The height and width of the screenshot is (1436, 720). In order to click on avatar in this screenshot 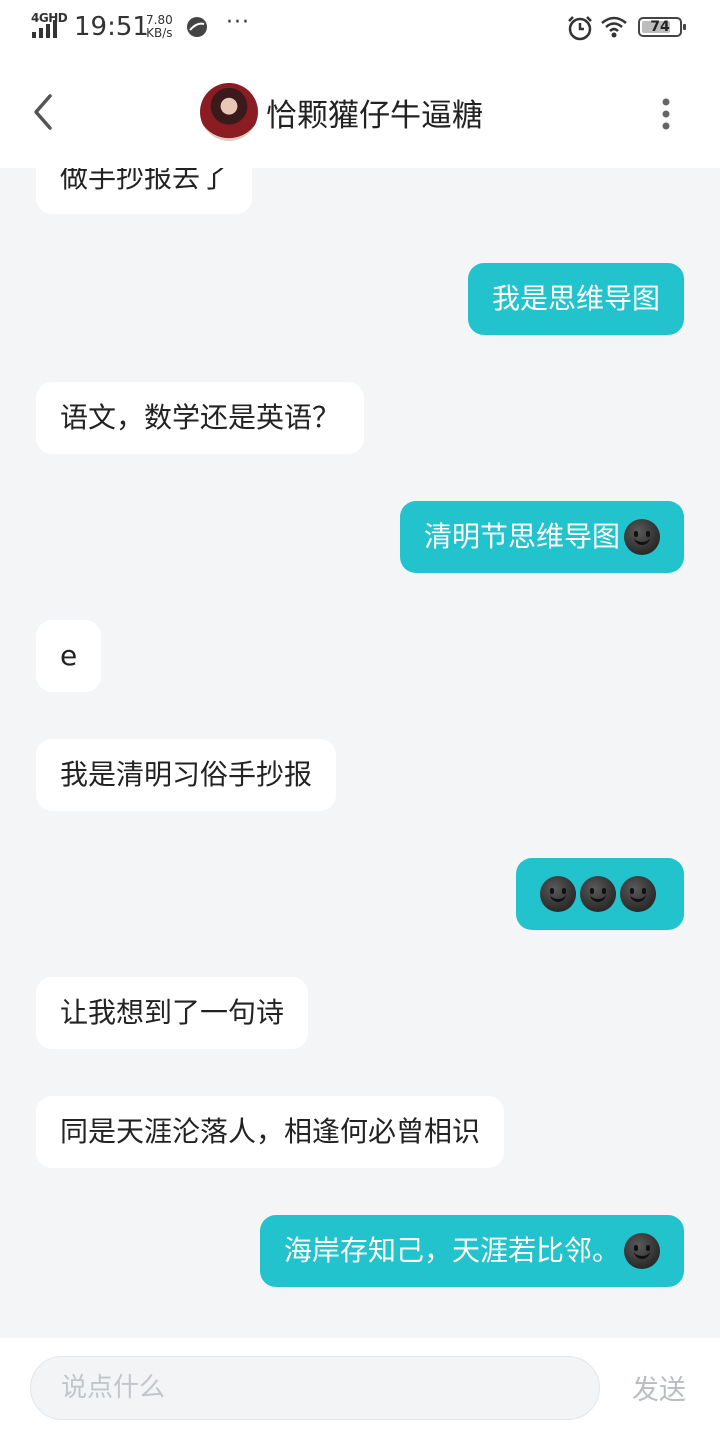, I will do `click(229, 112)`.